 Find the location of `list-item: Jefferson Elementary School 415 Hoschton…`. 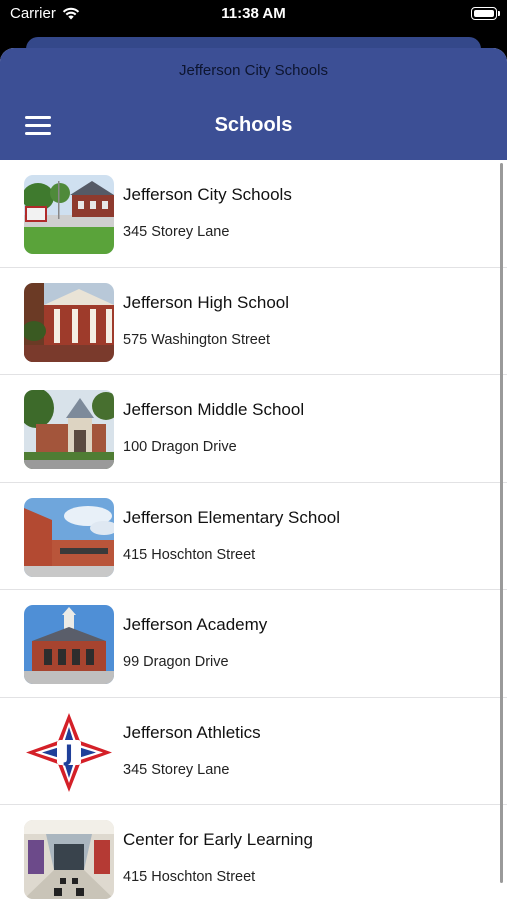

list-item: Jefferson Elementary School 415 Hoschton… is located at coordinates (253, 536).